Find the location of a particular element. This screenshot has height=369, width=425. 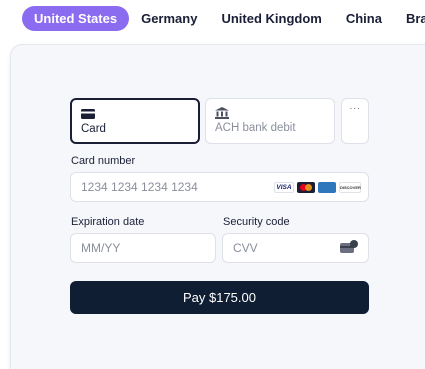

security-code-input is located at coordinates (283, 248).